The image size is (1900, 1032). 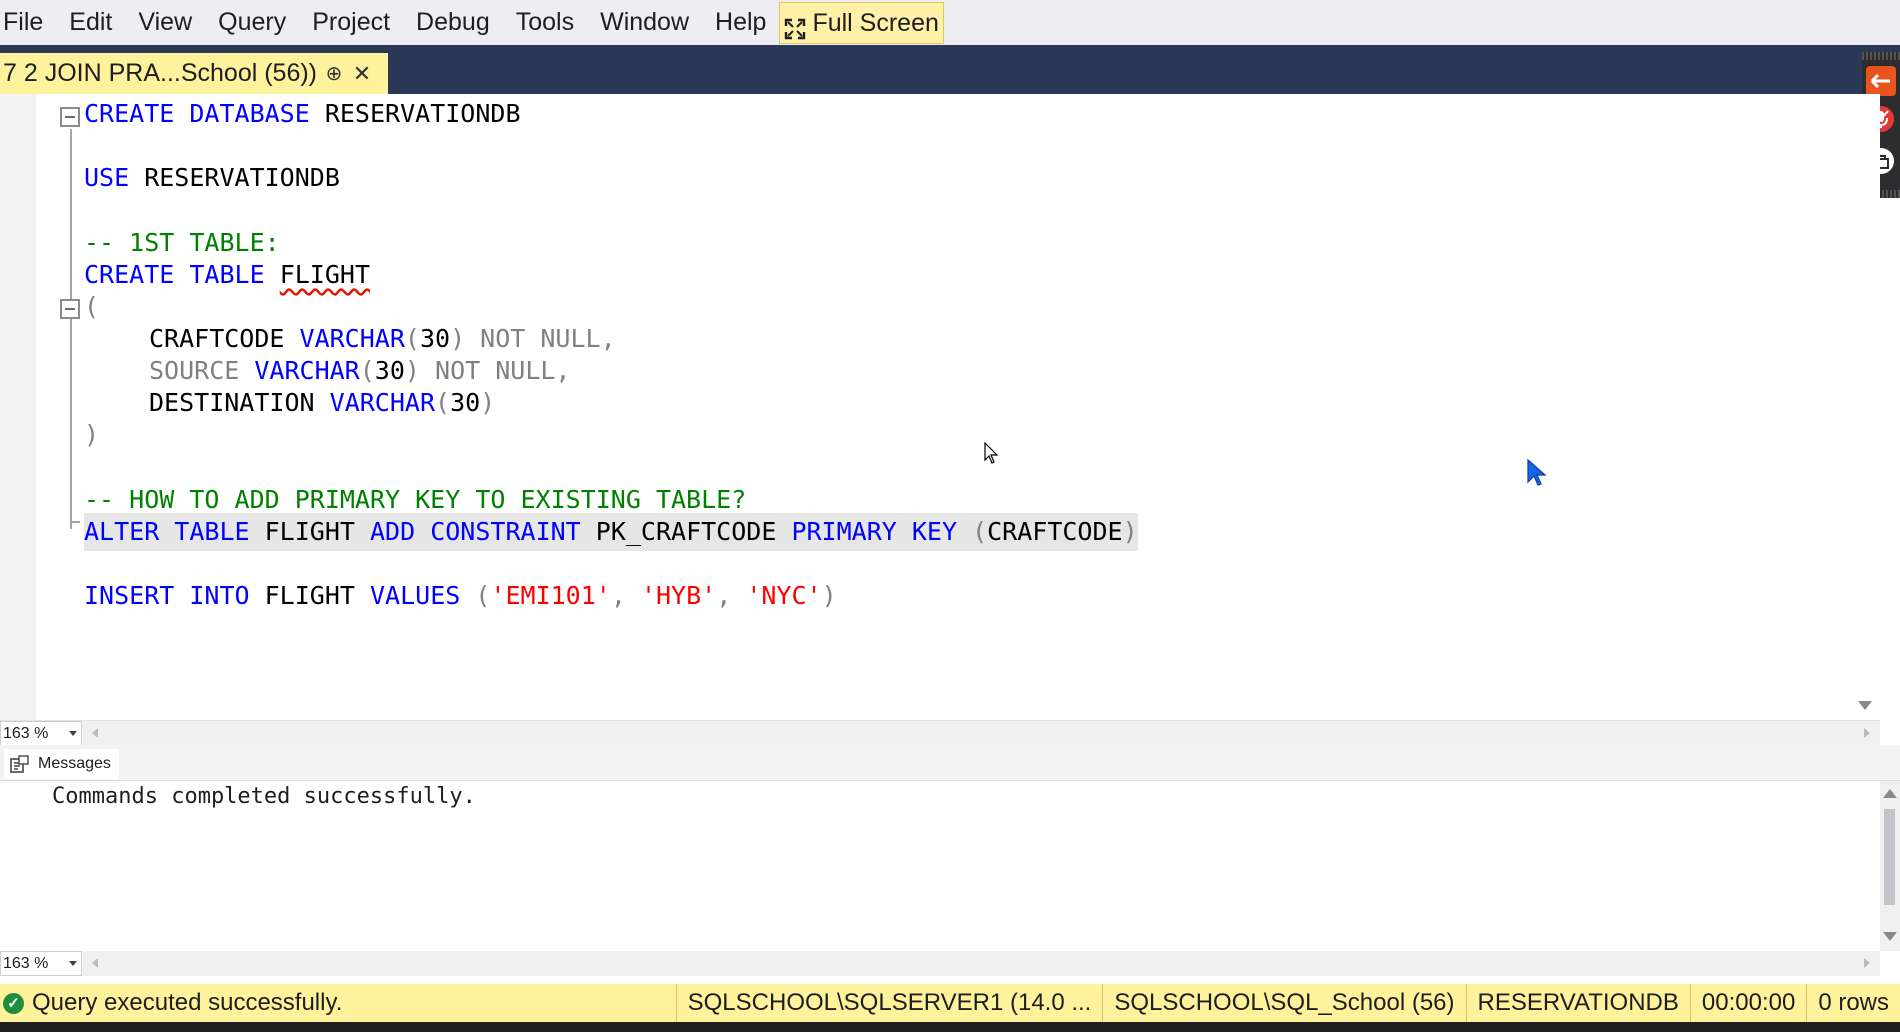 What do you see at coordinates (252, 22) in the screenshot?
I see `menu-query: Query` at bounding box center [252, 22].